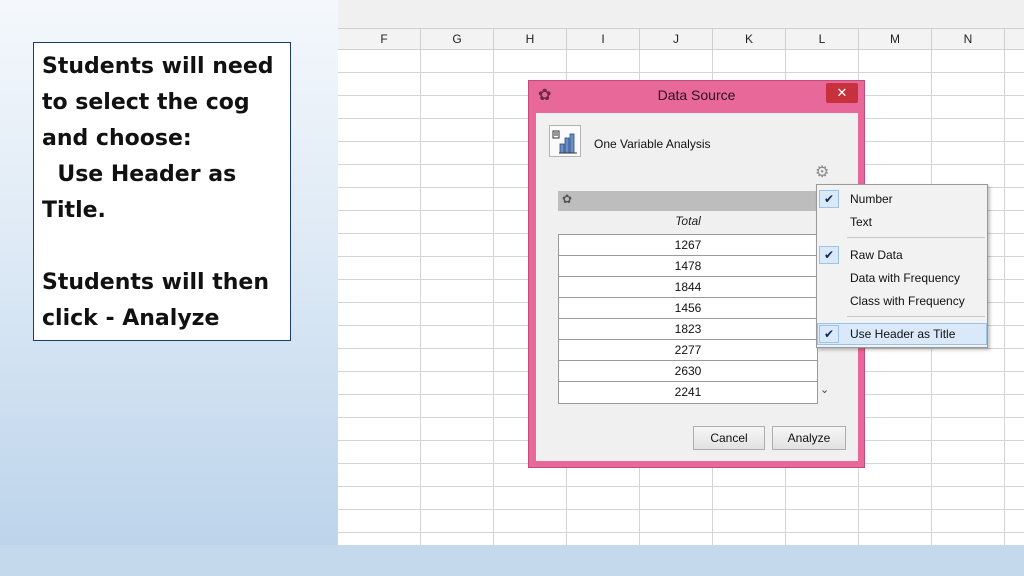  What do you see at coordinates (688, 350) in the screenshot?
I see `table-row: 2277` at bounding box center [688, 350].